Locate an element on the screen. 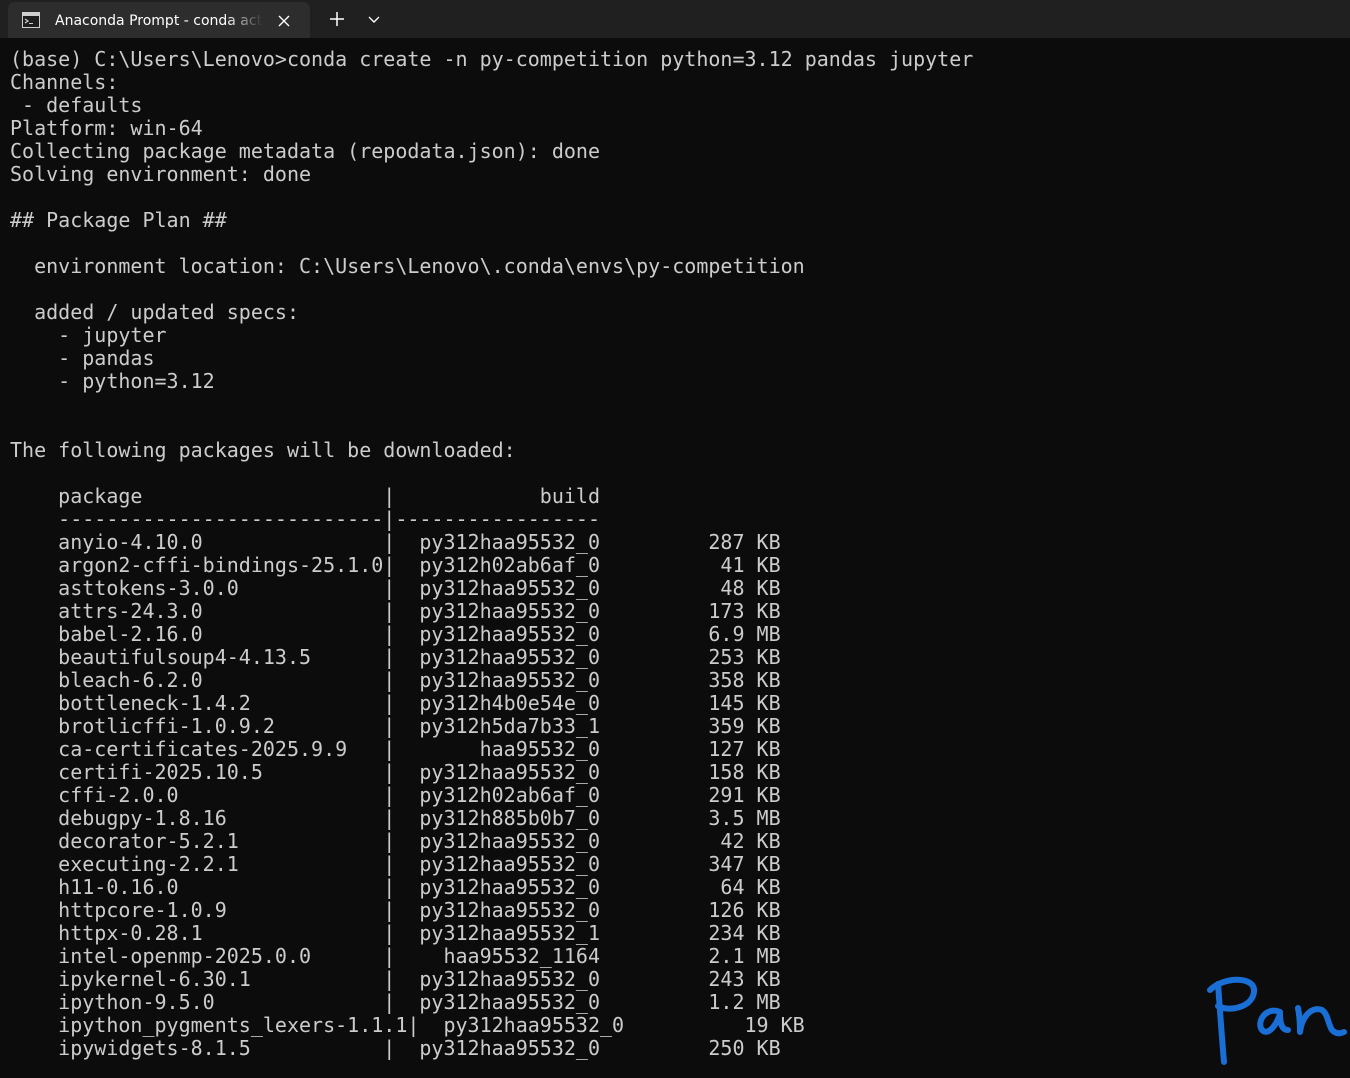  terminal-line: h11-0.16.0 | py312haa95532_0 64 KB is located at coordinates (395, 887).